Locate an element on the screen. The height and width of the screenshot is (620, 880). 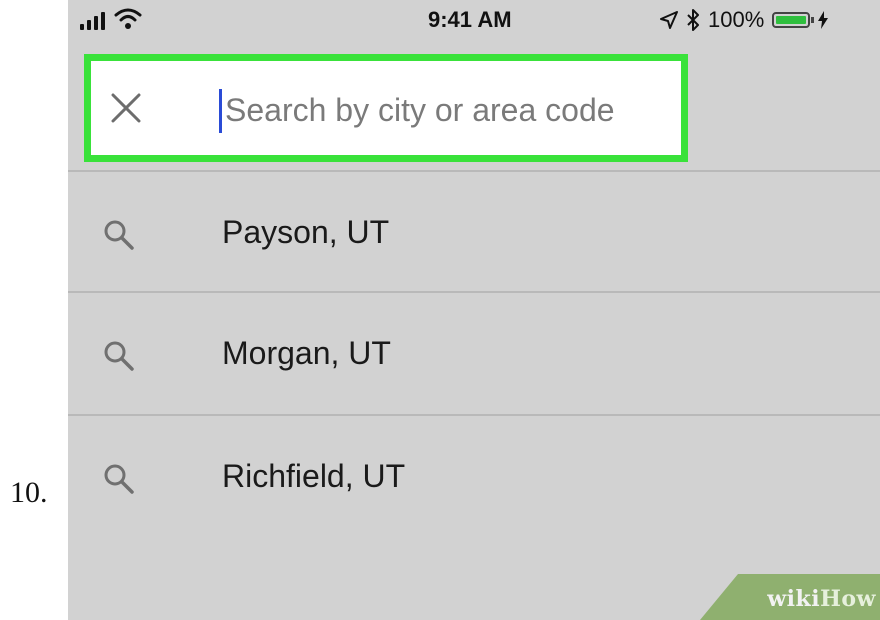
signal-icon is located at coordinates (92, 21).